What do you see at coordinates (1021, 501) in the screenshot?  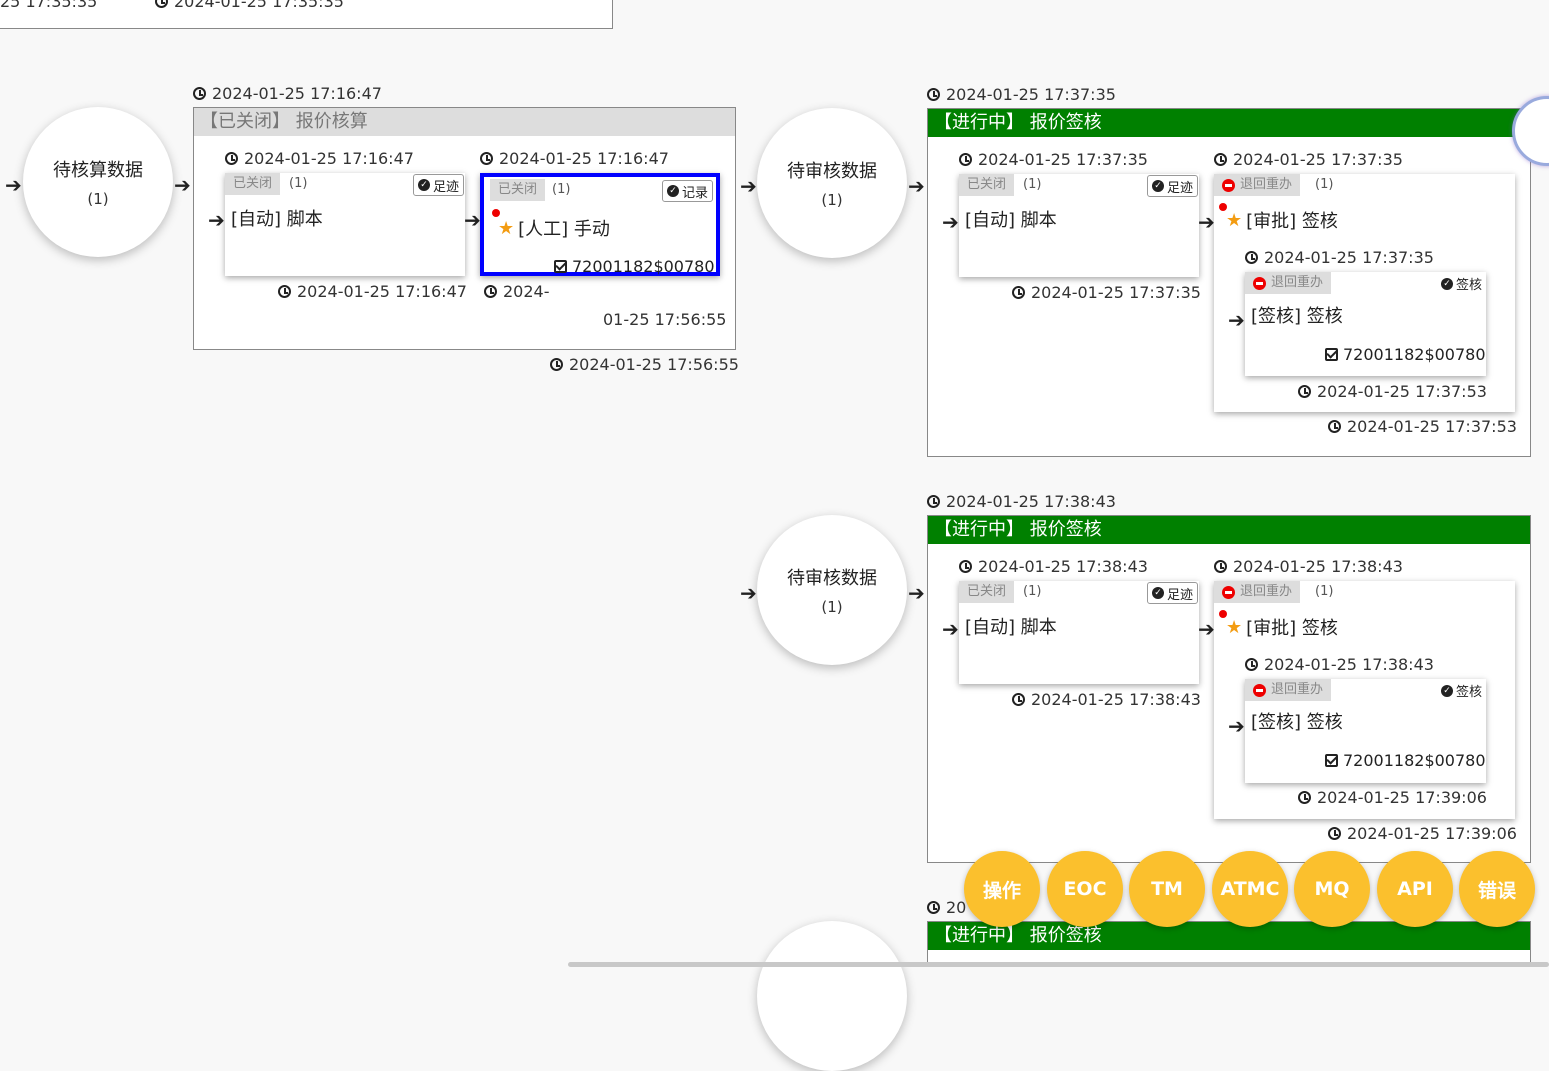 I see `stage-ts-top: 2024-01-25 17:38:43` at bounding box center [1021, 501].